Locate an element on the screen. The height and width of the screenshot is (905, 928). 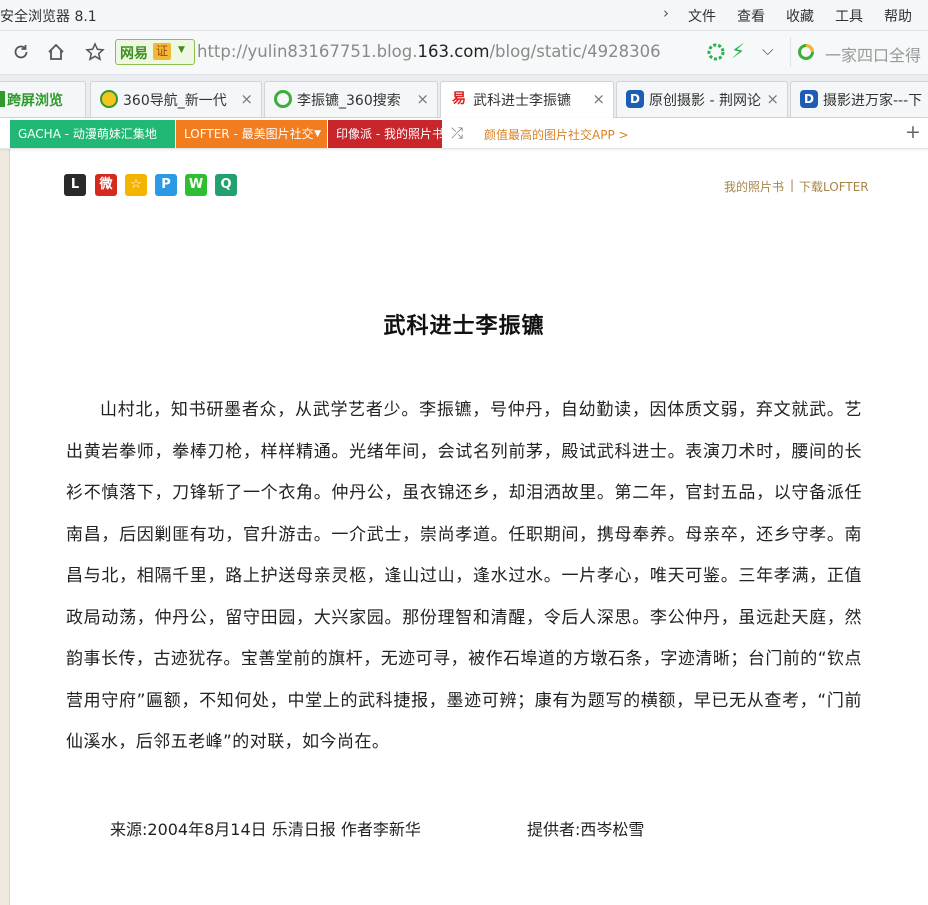
url-suffix: /blog/static/4928306 is located at coordinates (575, 51).